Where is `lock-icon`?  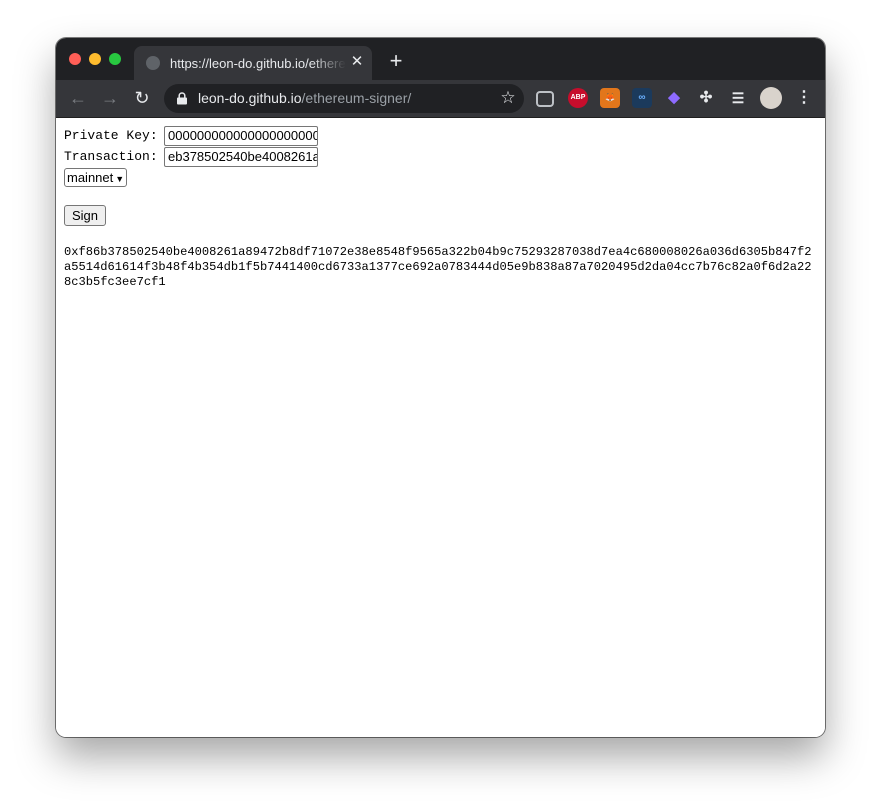 lock-icon is located at coordinates (182, 98).